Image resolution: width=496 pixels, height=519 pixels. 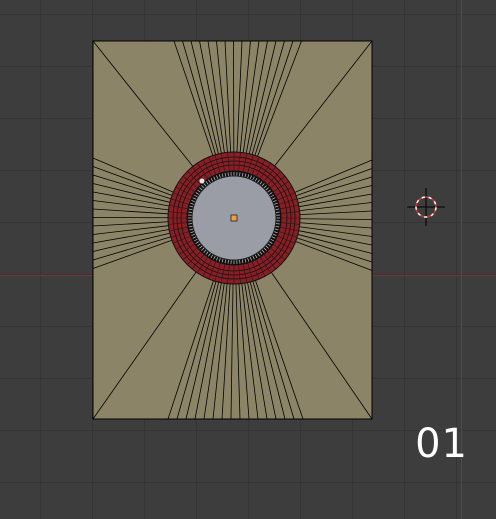 What do you see at coordinates (234, 218) in the screenshot?
I see `object-origin-icon` at bounding box center [234, 218].